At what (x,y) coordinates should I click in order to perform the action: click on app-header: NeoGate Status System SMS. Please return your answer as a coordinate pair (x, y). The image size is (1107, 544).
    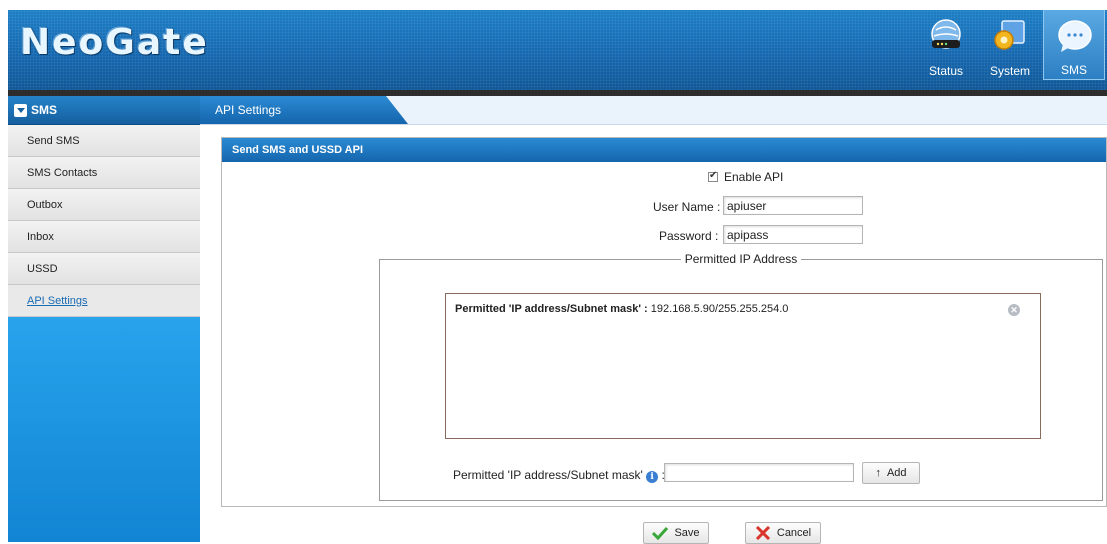
    Looking at the image, I should click on (557, 50).